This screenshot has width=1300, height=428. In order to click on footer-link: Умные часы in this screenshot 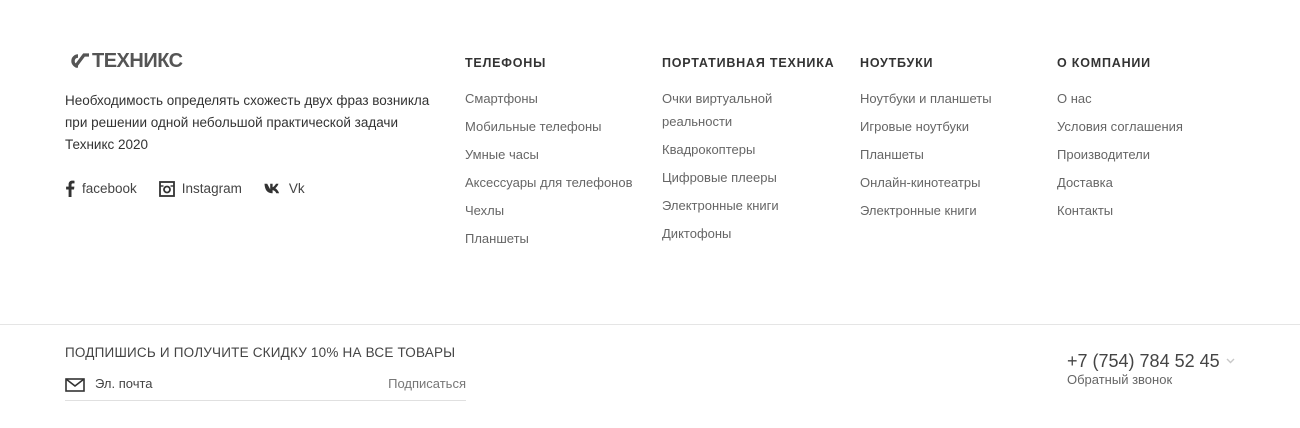, I will do `click(502, 154)`.